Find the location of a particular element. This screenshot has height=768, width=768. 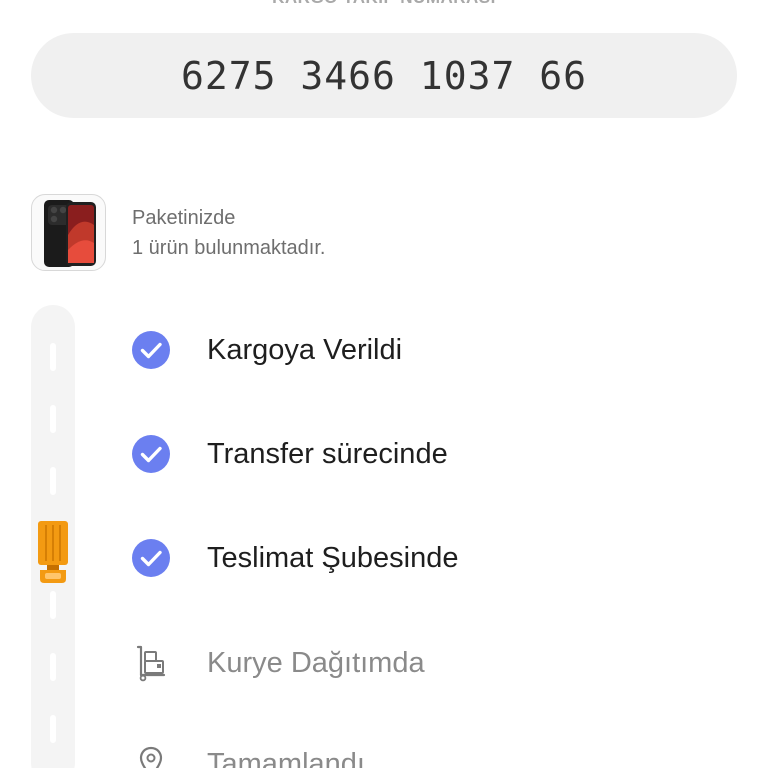

step-tamamlandi: Tamamlandı is located at coordinates (247, 755).